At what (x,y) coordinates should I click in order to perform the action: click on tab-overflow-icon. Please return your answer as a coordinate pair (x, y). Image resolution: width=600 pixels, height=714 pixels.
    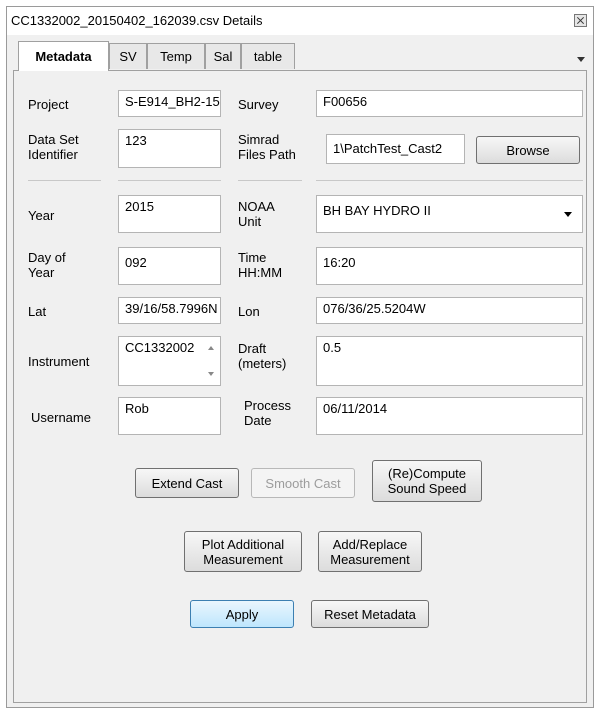
    Looking at the image, I should click on (581, 59).